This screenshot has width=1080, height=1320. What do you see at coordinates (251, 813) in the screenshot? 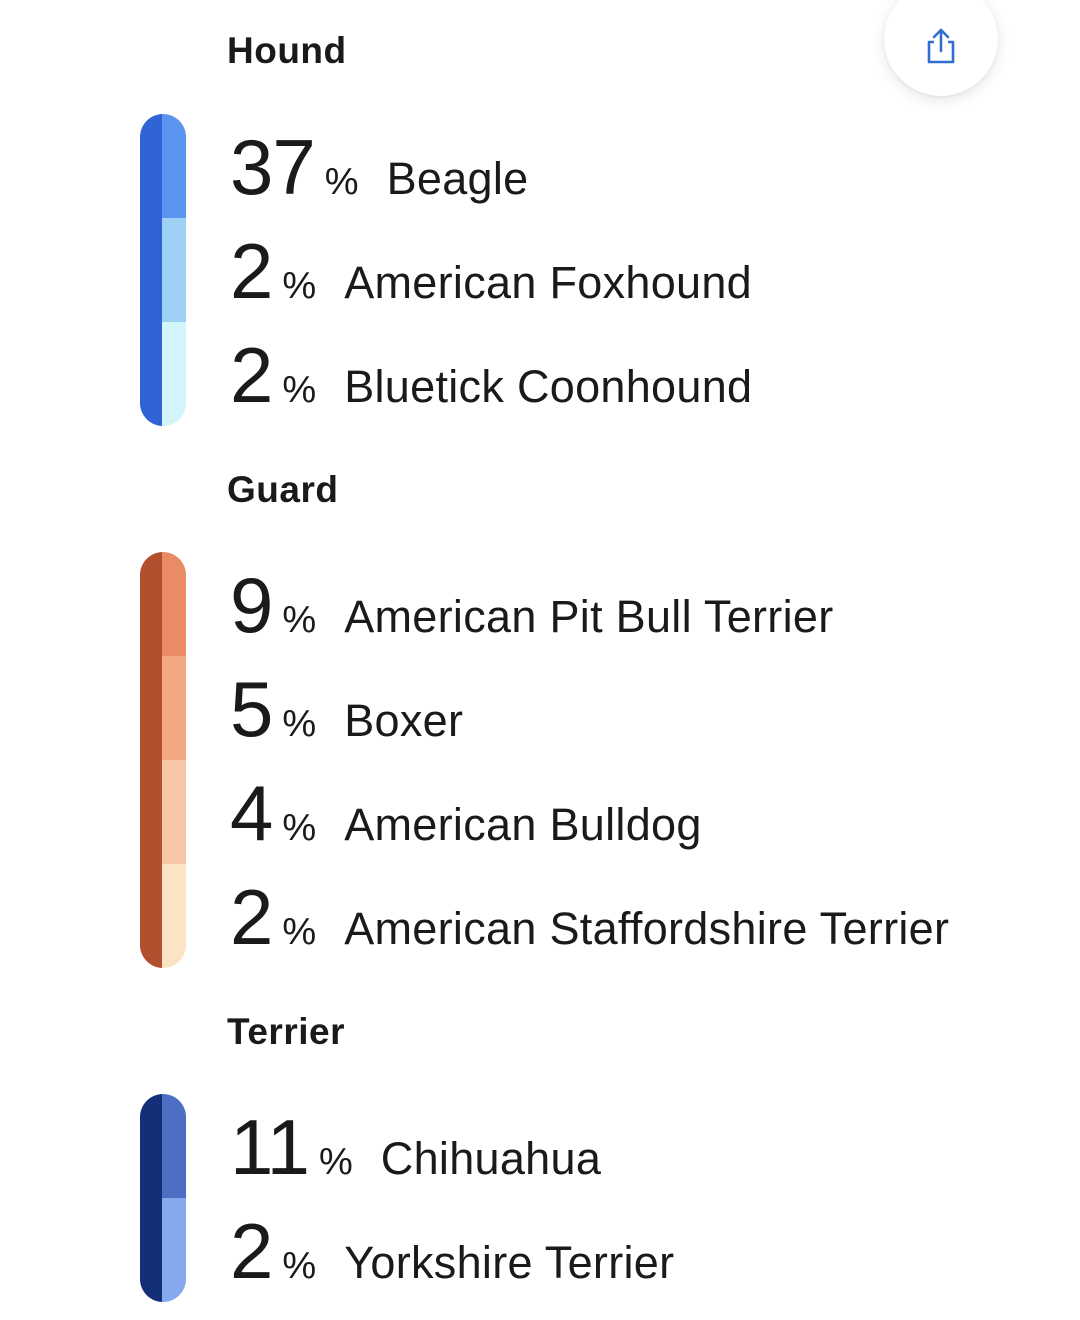
I see `percent-value: 4` at bounding box center [251, 813].